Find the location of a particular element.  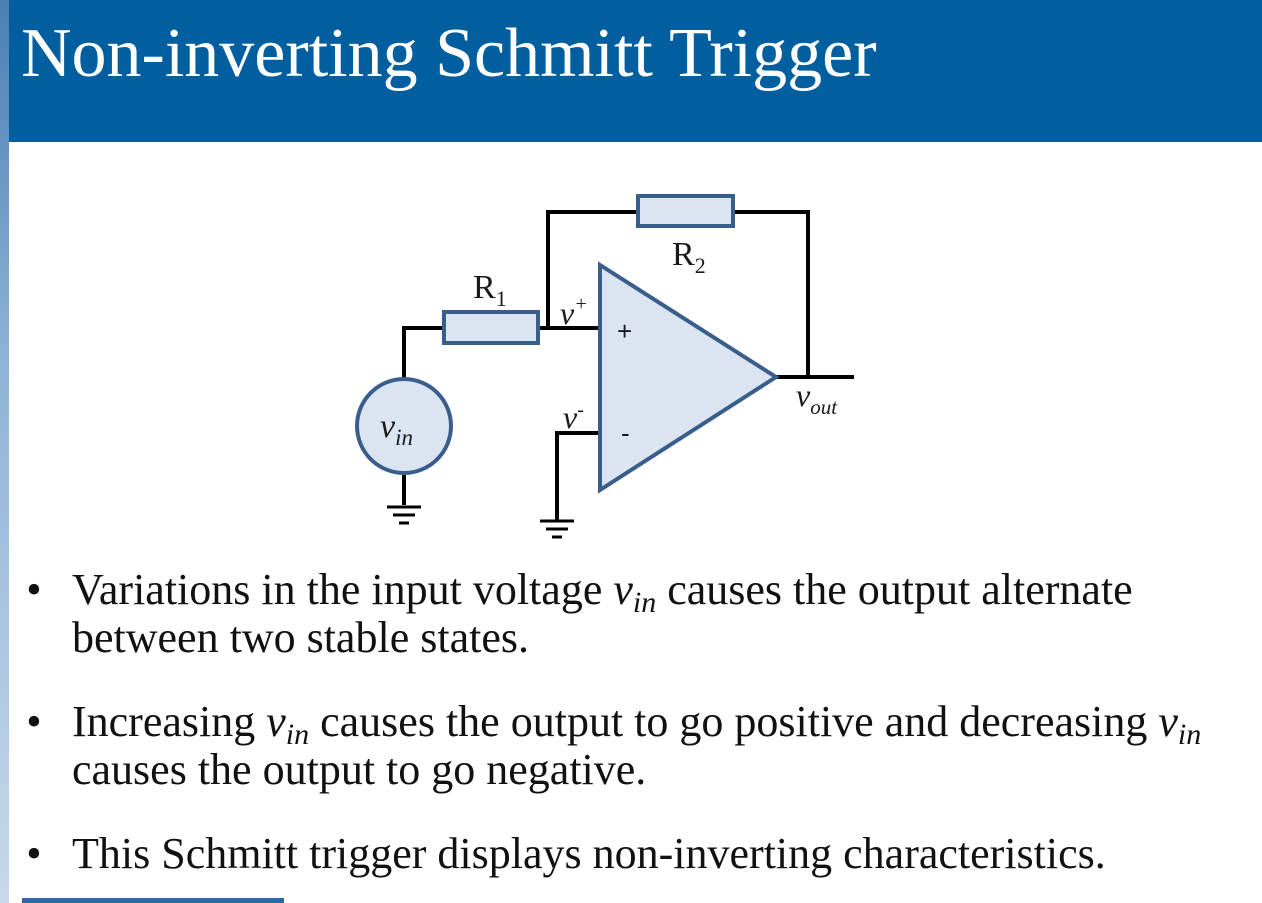

minus-sign: - is located at coordinates (625, 433).